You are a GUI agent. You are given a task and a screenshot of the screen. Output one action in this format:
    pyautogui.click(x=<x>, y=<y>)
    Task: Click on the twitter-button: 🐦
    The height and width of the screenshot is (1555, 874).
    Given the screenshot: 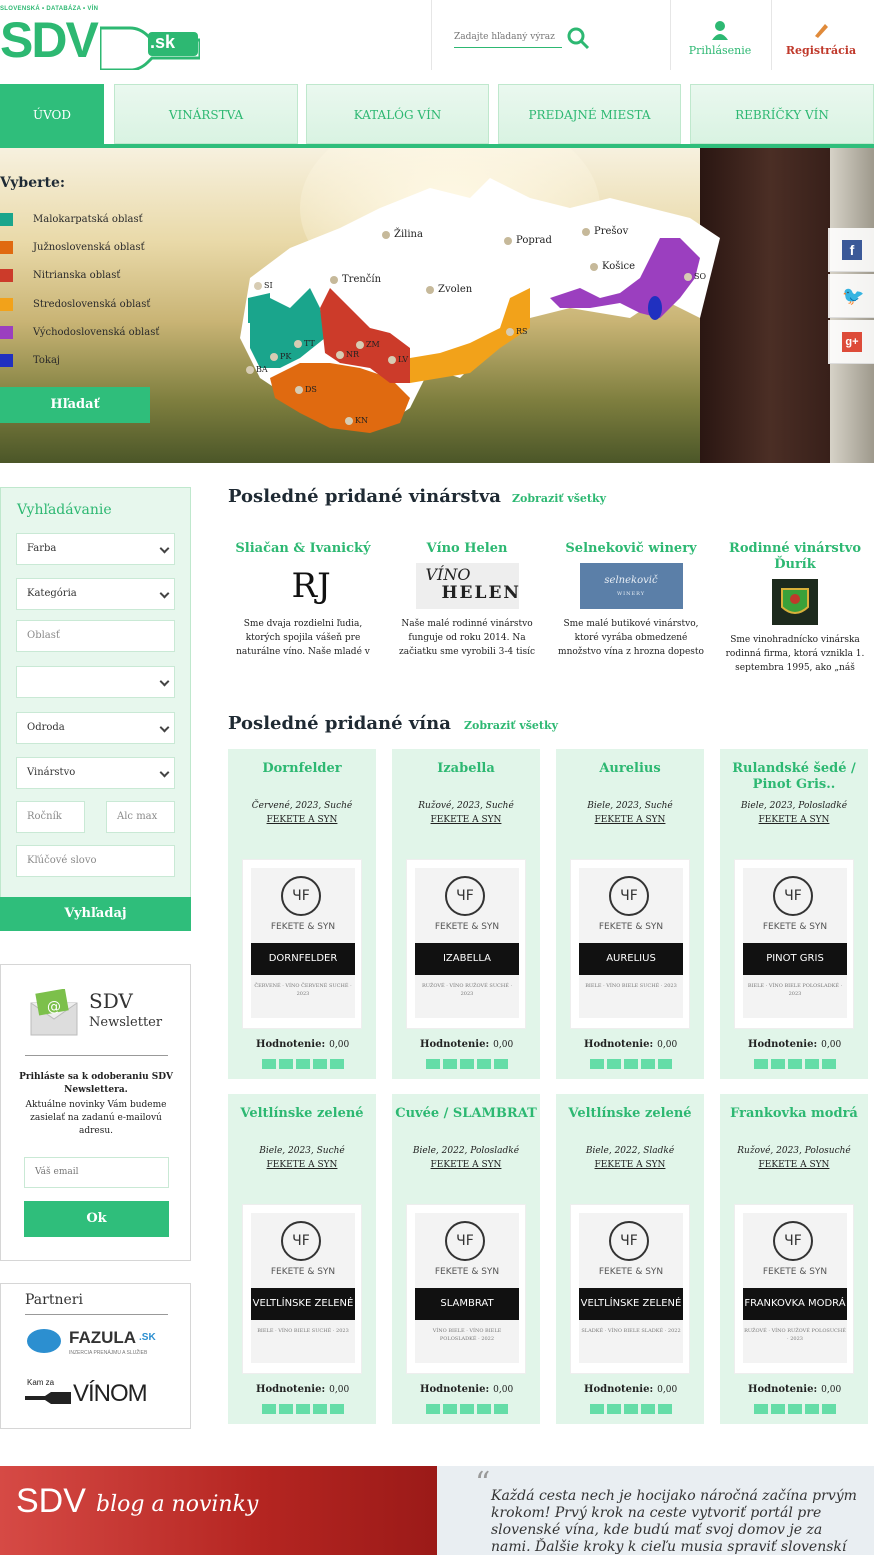 What is the action you would take?
    pyautogui.click(x=851, y=296)
    